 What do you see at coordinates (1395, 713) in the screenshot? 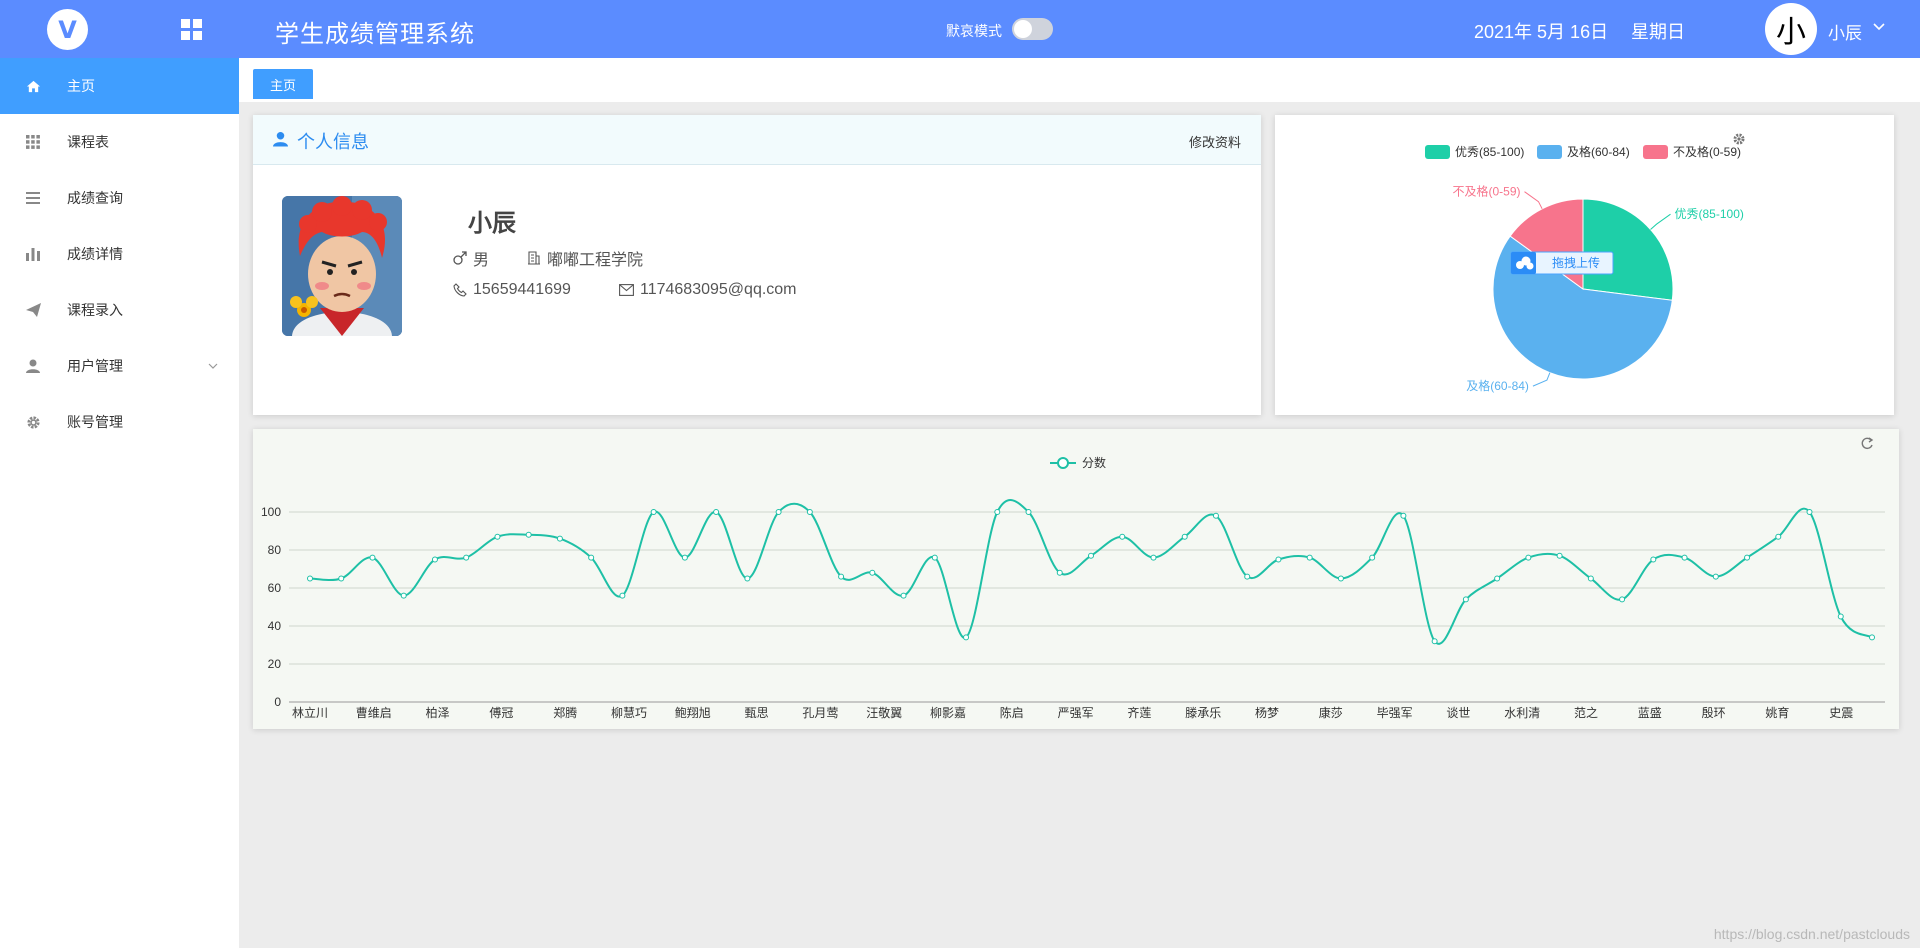
I see `x-tick-label: 毕强军` at bounding box center [1395, 713].